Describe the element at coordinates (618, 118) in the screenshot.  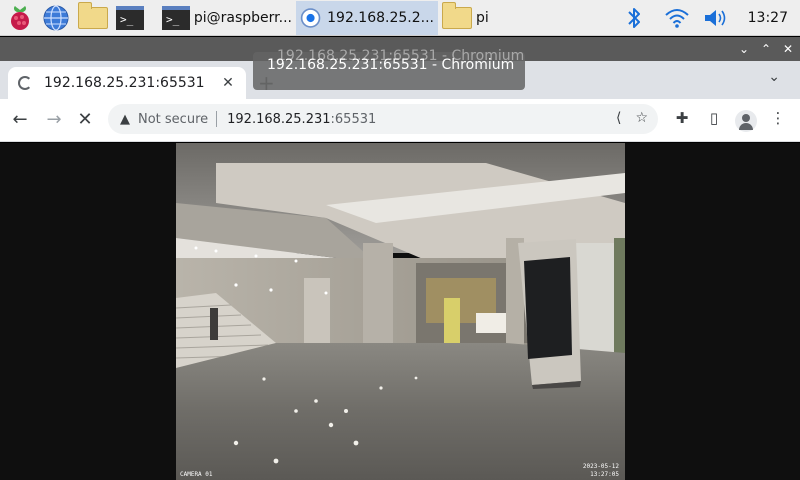
I see `share-icon: ⟨` at that location.